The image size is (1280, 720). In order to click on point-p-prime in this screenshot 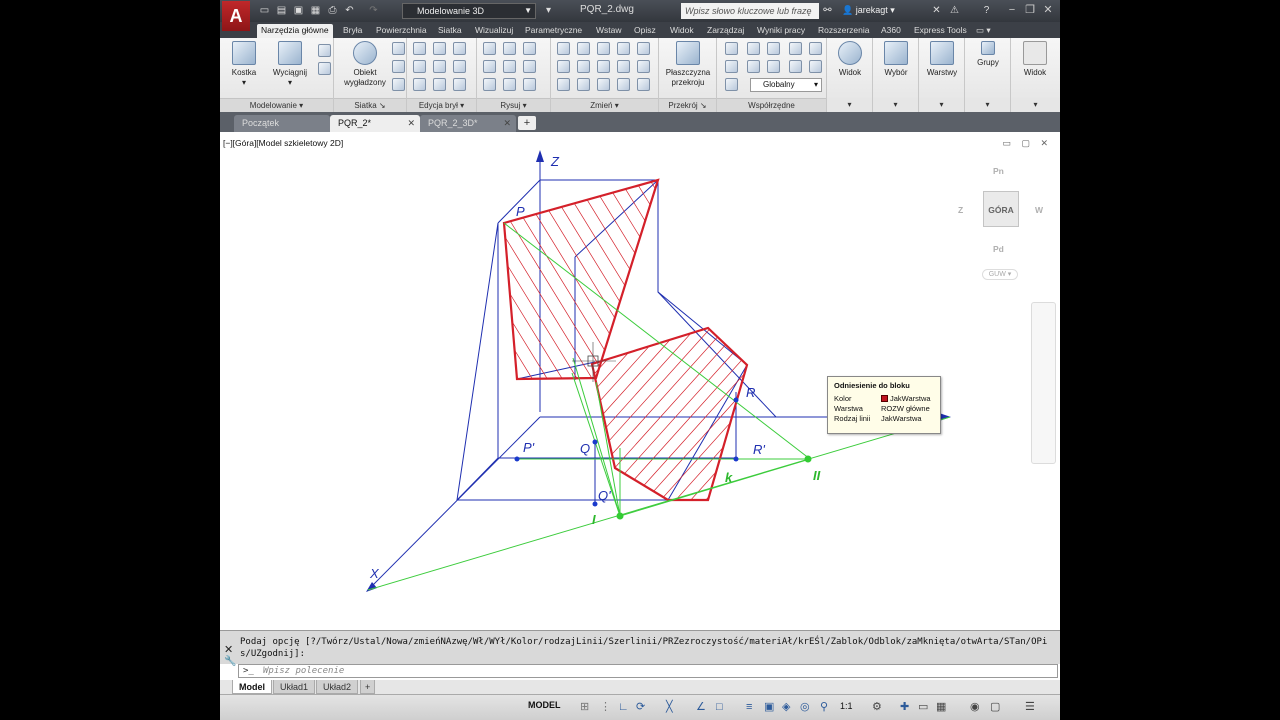, I will do `click(517, 459)`.